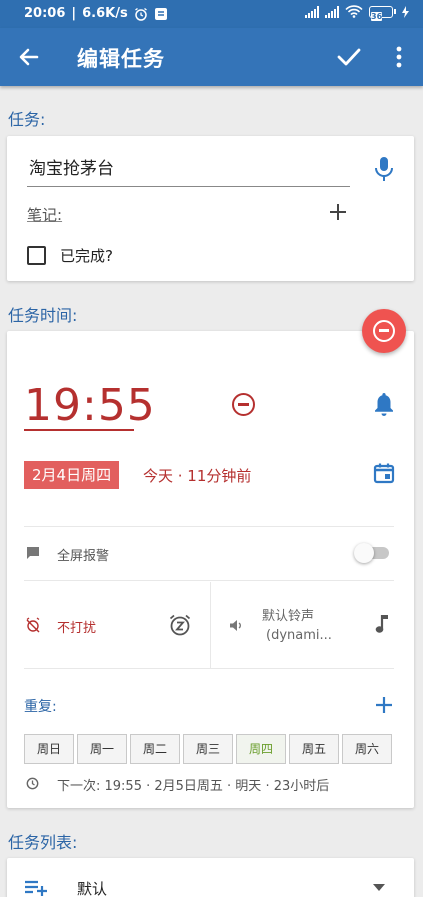  Describe the element at coordinates (349, 57) in the screenshot. I see `check-icon` at that location.